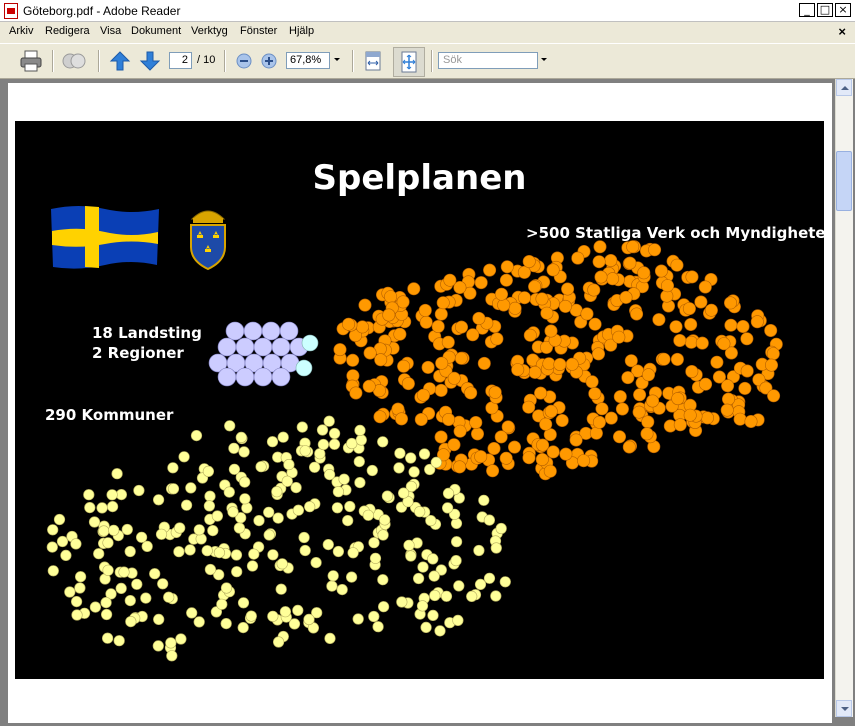 Image resolution: width=855 pixels, height=726 pixels. Describe the element at coordinates (99, 61) in the screenshot. I see `toolbar-separator` at that location.